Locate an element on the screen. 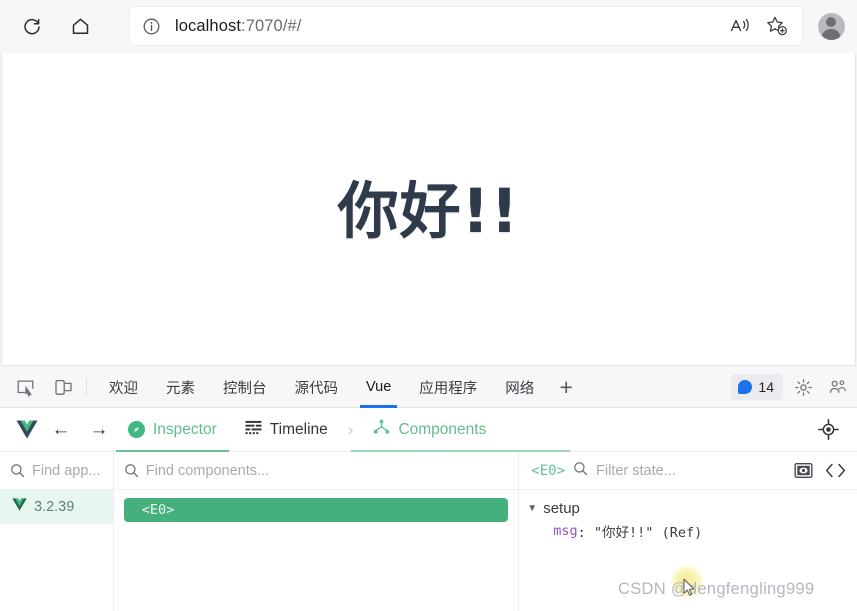  inspector-icon is located at coordinates (136, 429).